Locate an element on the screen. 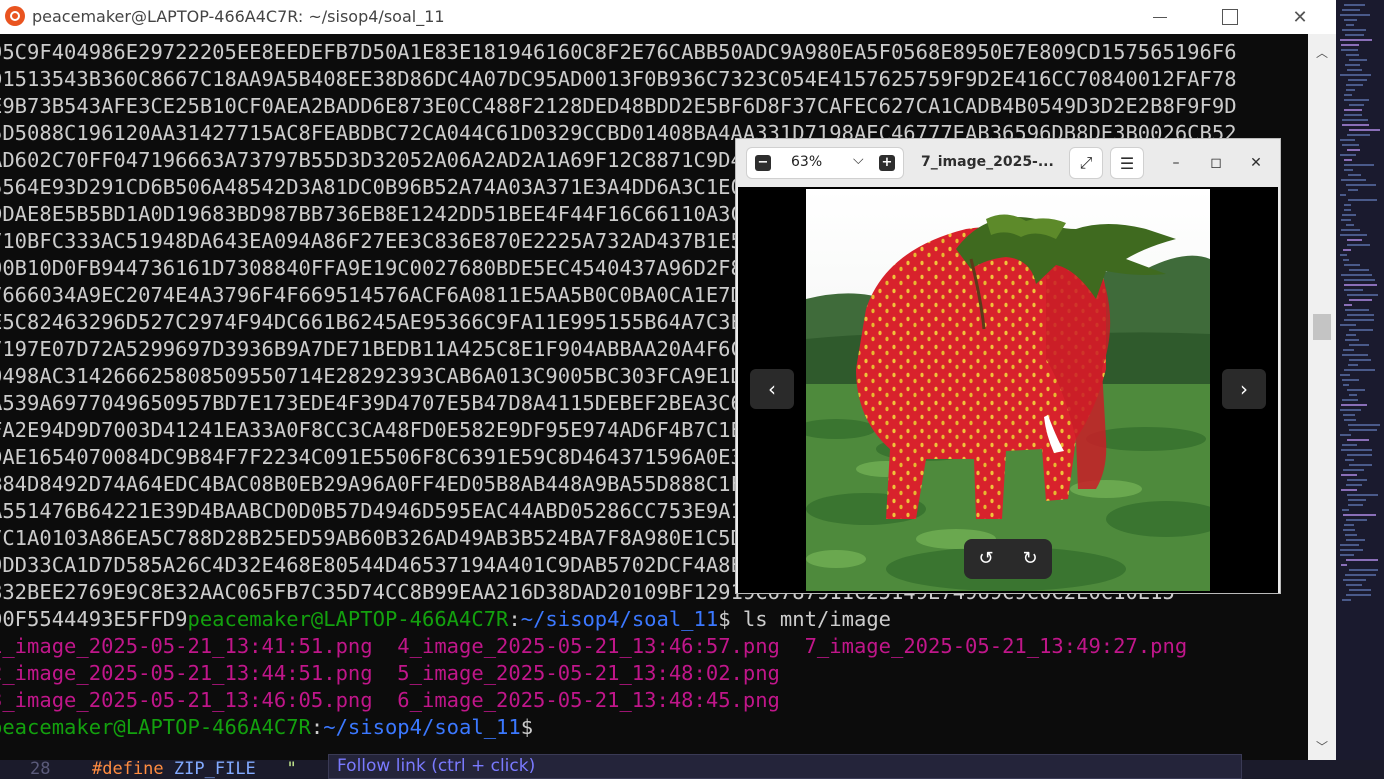 The width and height of the screenshot is (1384, 779). scroll-up-icon: ︿ is located at coordinates (1322, 52).